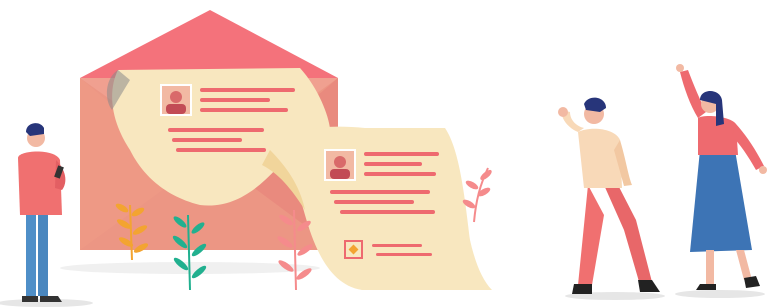 The height and width of the screenshot is (307, 769). What do you see at coordinates (609, 195) in the screenshot?
I see `person-waving` at bounding box center [609, 195].